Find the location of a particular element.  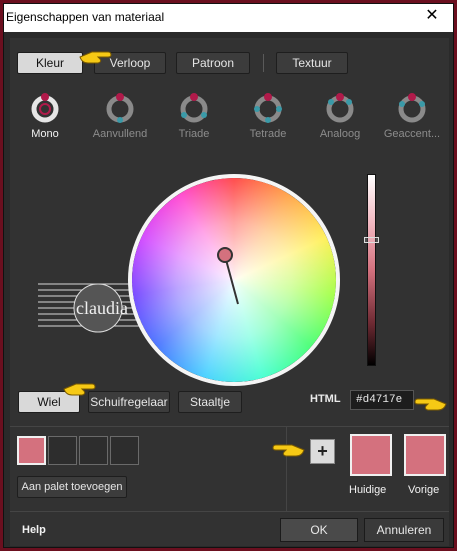

previous-color-label: Vorige is located at coordinates (424, 490).